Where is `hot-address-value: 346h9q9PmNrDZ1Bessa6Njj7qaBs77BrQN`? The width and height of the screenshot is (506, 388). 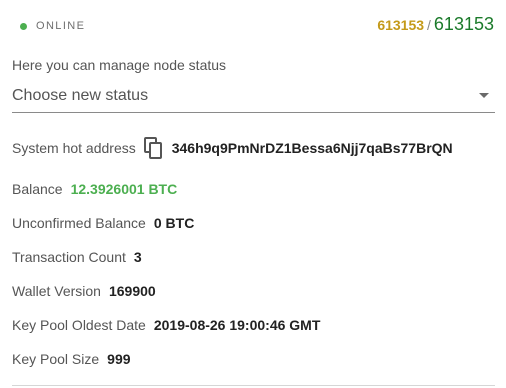 hot-address-value: 346h9q9PmNrDZ1Bessa6Njj7qaBs77BrQN is located at coordinates (312, 148).